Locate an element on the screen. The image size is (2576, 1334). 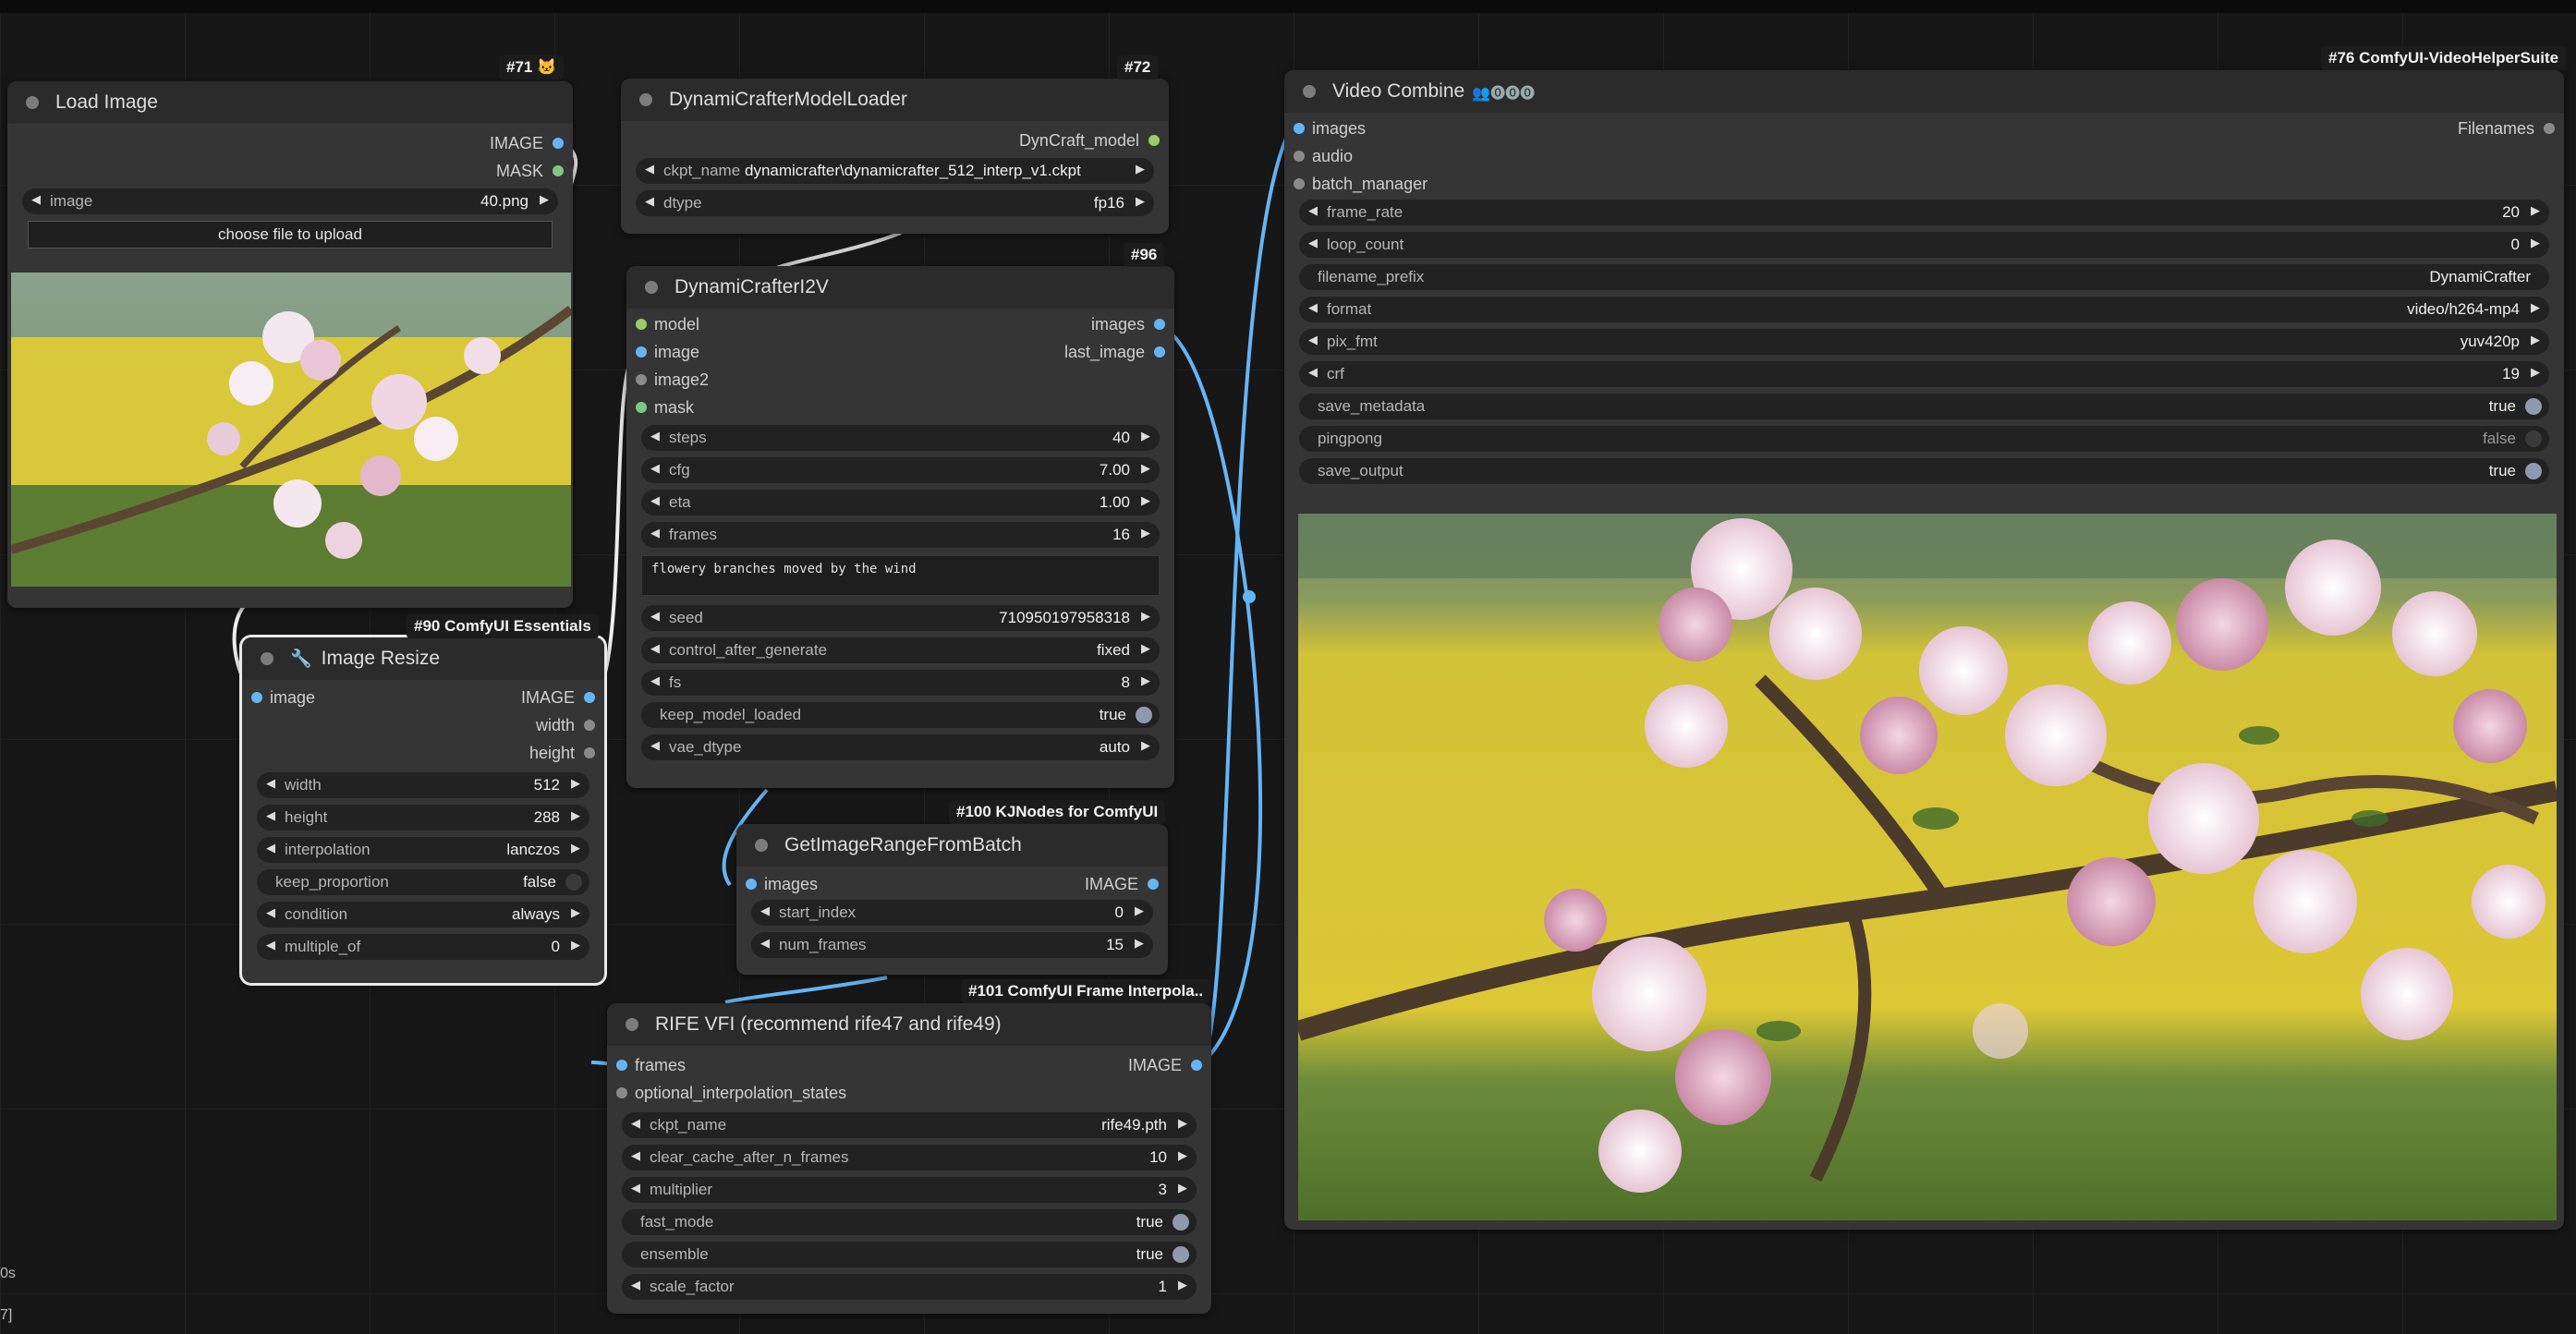
fast-mode-toggle: fast_mode true is located at coordinates (909, 1222).